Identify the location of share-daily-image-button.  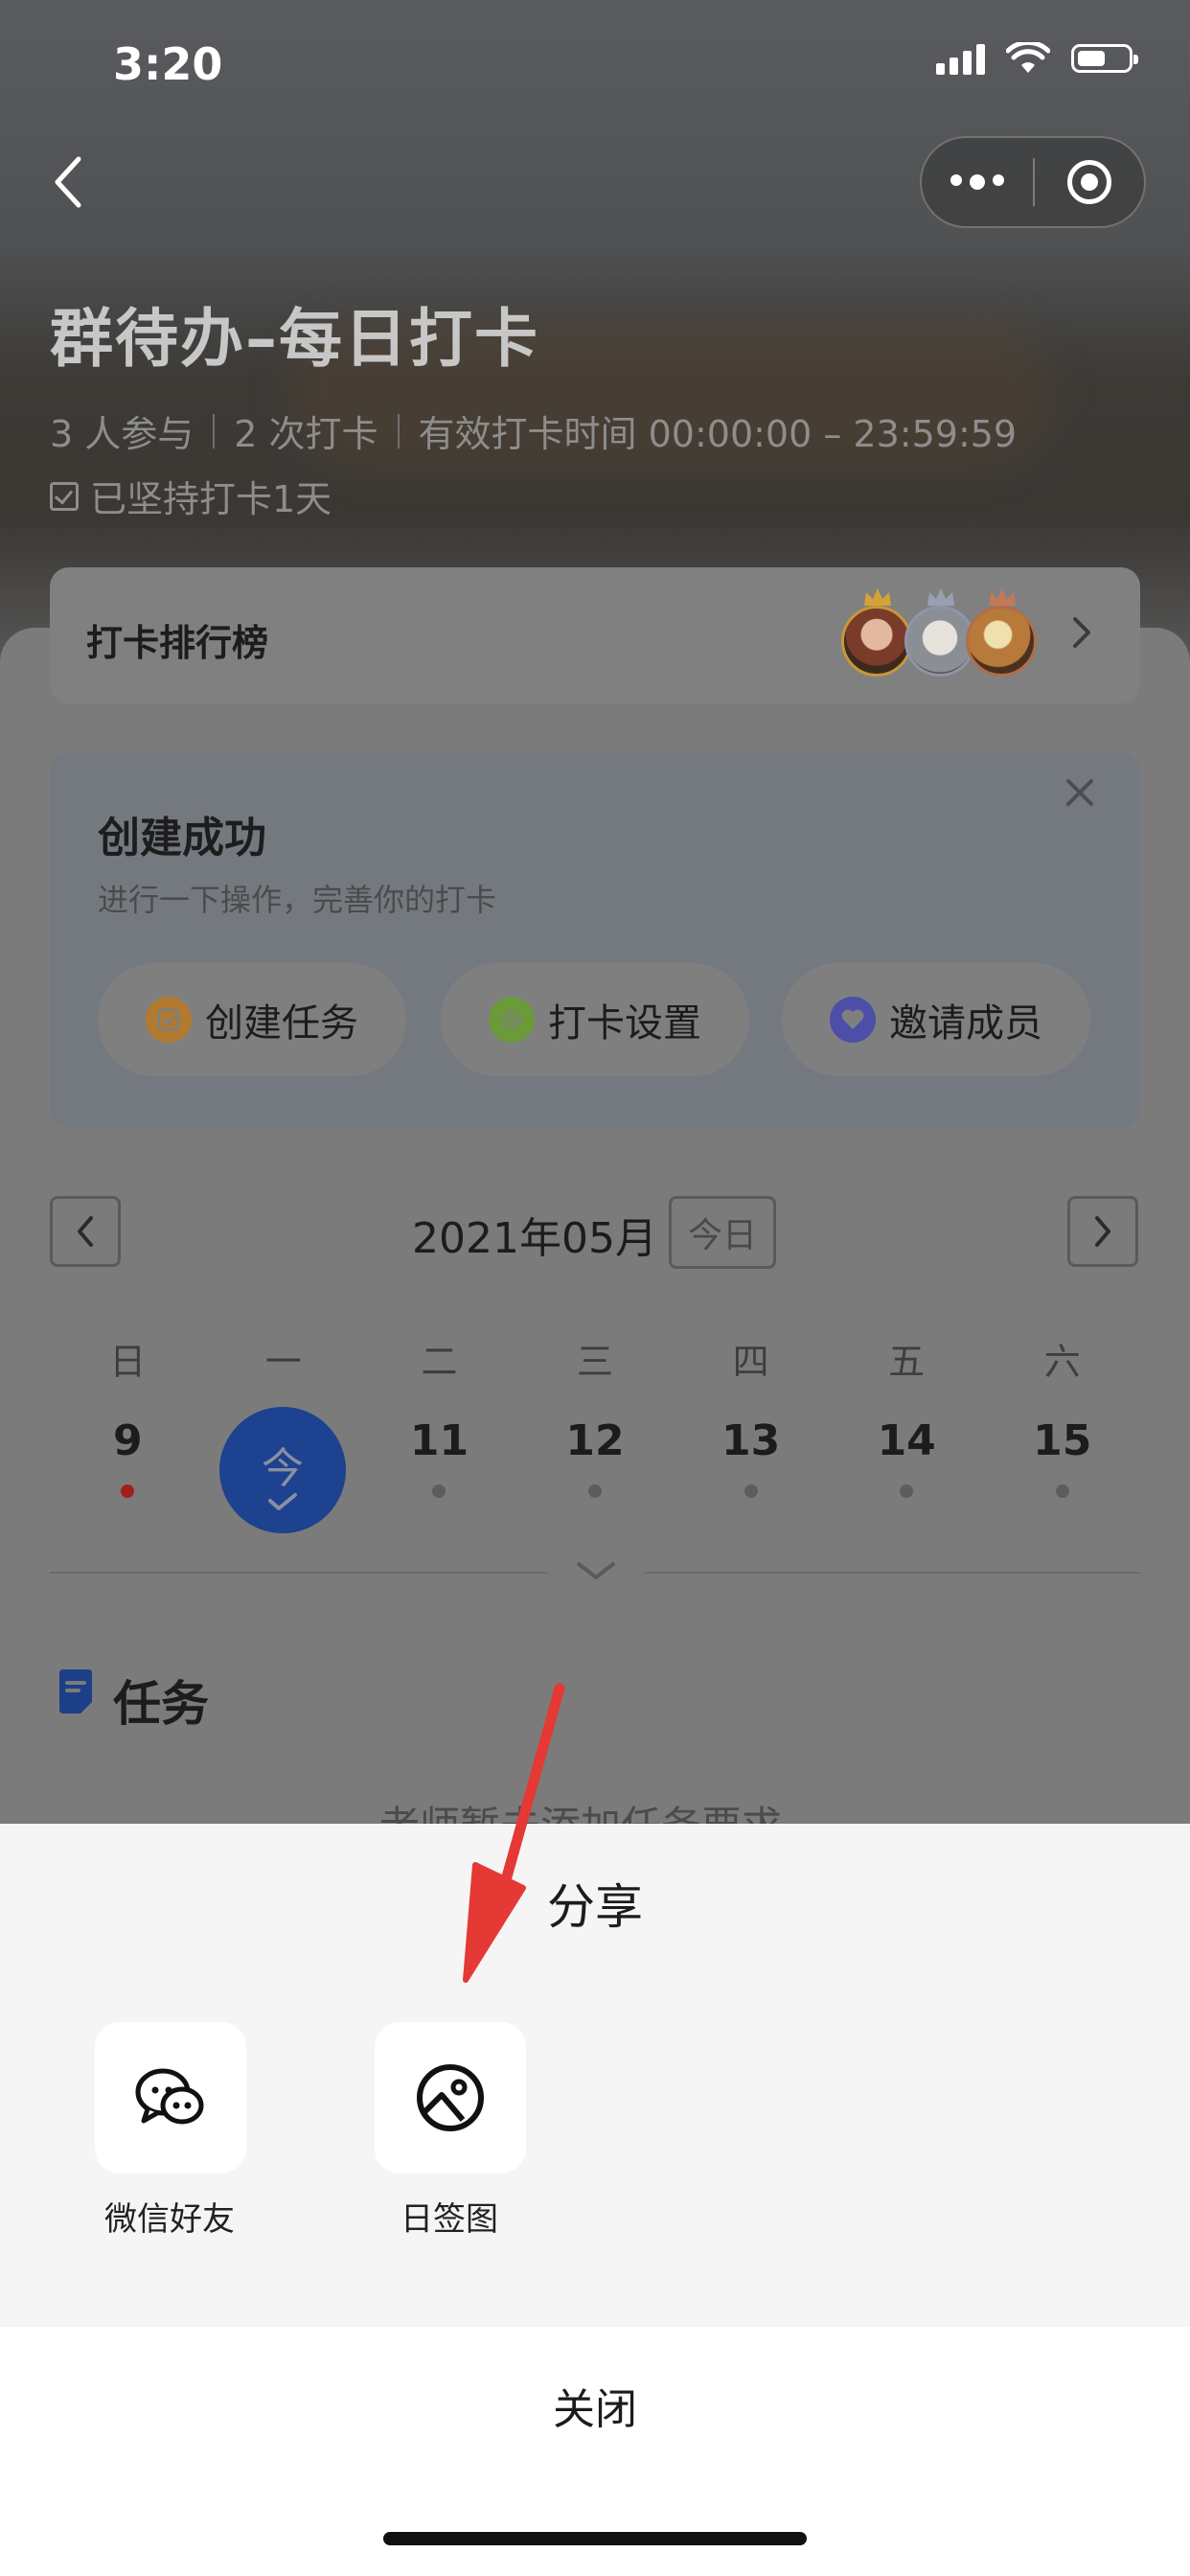
(451, 2098).